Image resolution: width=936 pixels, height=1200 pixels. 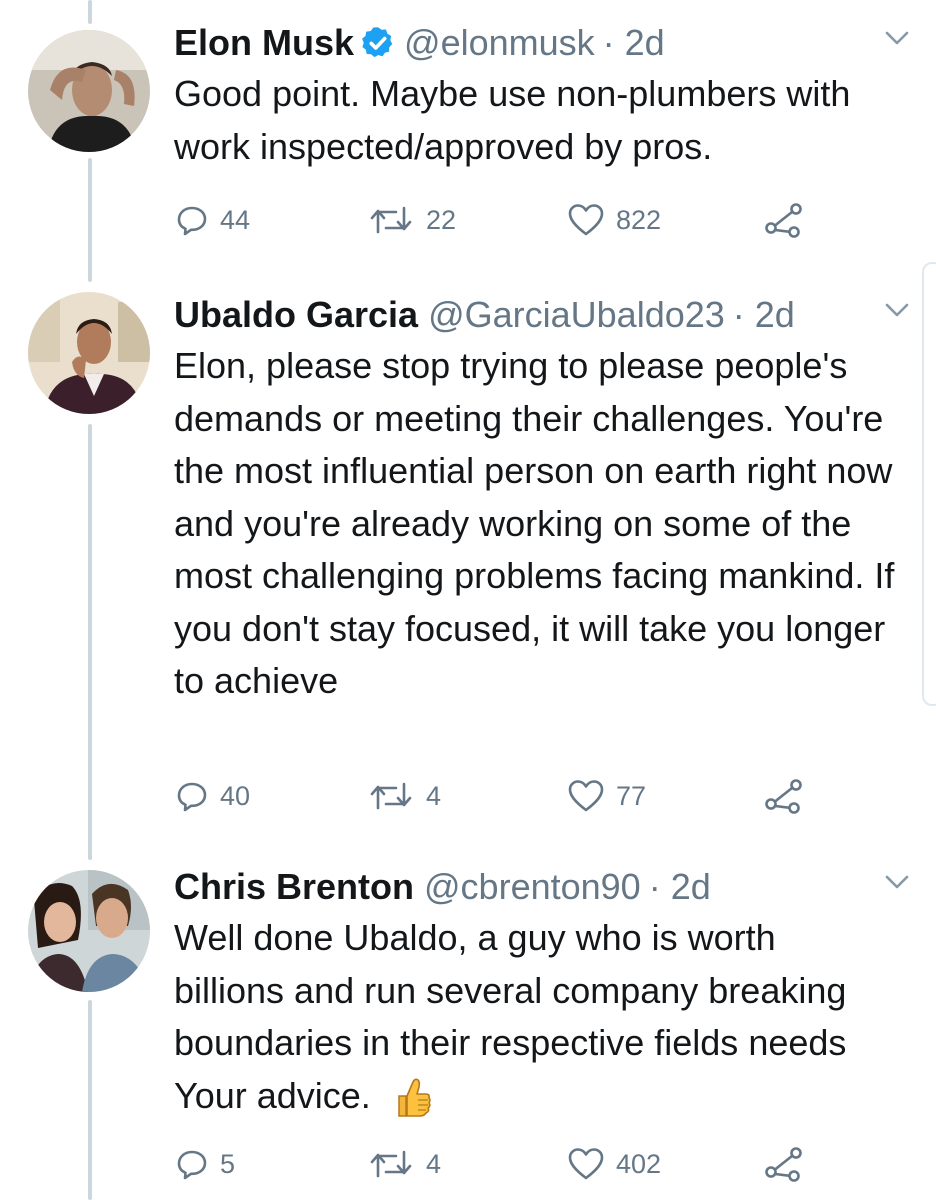 What do you see at coordinates (235, 219) in the screenshot?
I see `reply-count: 44` at bounding box center [235, 219].